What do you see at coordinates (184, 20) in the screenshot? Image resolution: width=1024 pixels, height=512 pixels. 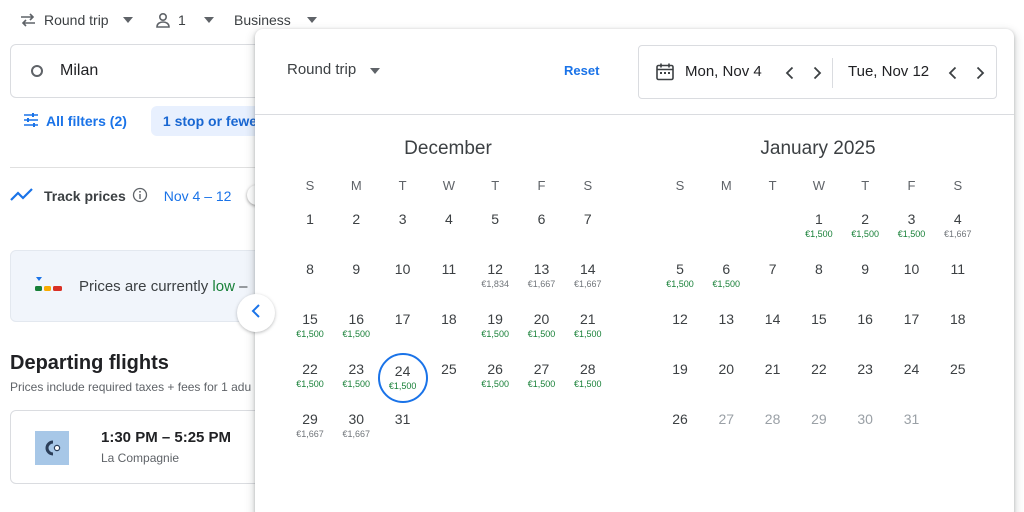 I see `passenger-selector: 1` at bounding box center [184, 20].